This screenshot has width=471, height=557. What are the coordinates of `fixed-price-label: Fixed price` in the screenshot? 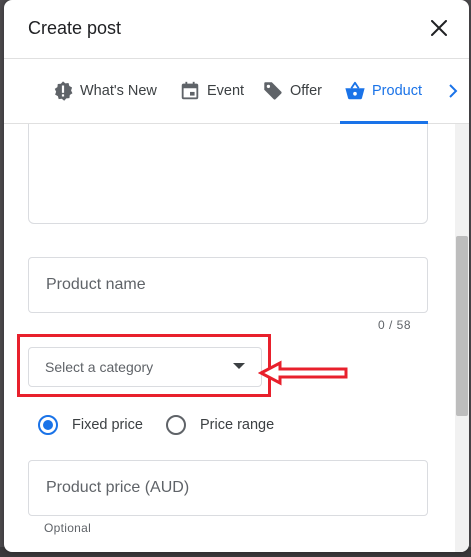 It's located at (107, 425).